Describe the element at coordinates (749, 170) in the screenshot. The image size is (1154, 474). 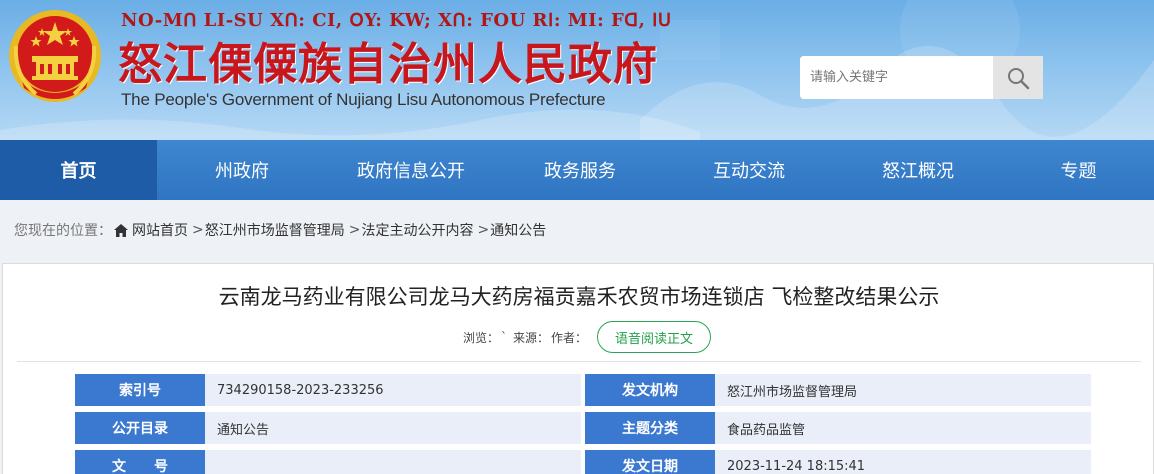
I see `nav-item-interaction: 互动交流` at that location.